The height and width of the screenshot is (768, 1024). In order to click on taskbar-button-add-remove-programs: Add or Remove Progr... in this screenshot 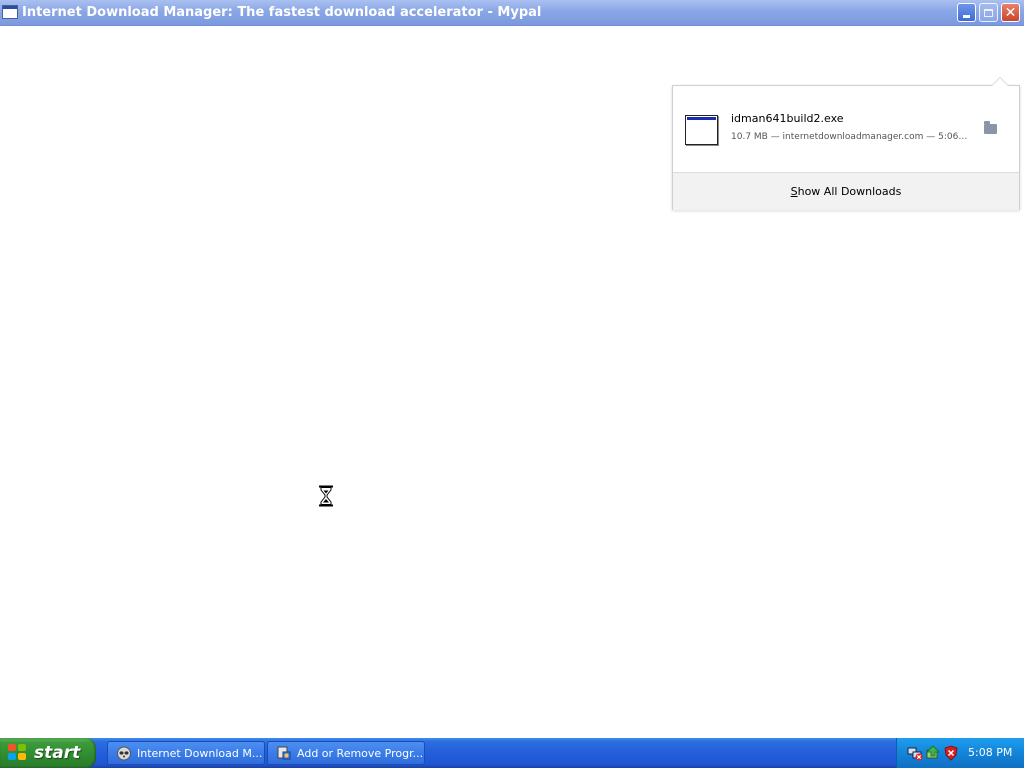, I will do `click(346, 753)`.